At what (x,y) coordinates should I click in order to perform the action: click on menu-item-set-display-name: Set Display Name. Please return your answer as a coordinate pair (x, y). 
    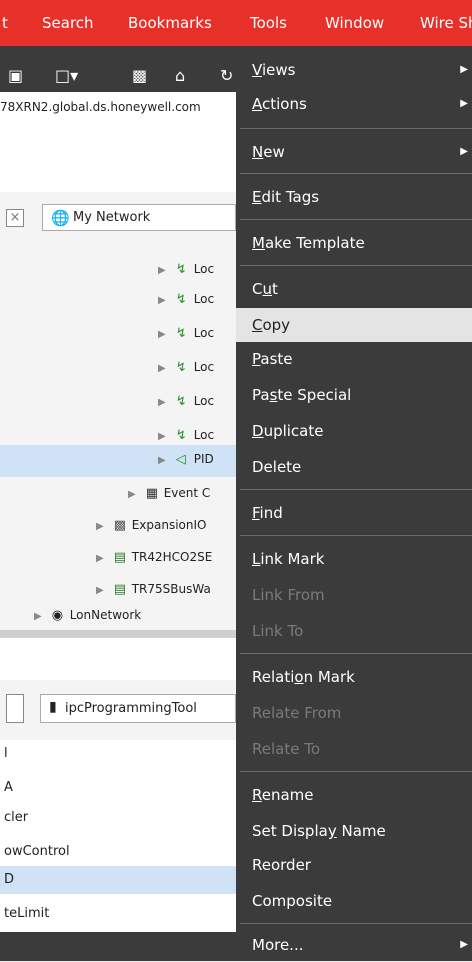
    Looking at the image, I should click on (354, 831).